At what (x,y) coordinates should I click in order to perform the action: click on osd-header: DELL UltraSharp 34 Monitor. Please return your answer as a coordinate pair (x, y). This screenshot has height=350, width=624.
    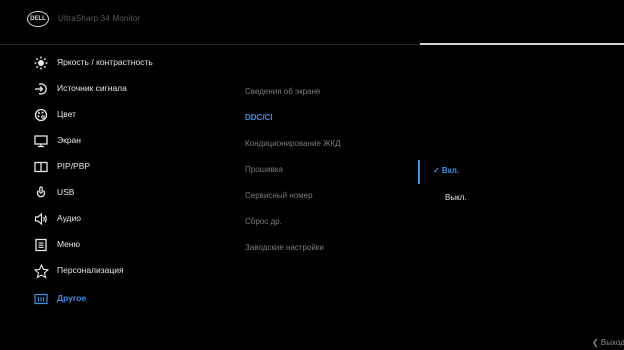
    Looking at the image, I should click on (312, 22).